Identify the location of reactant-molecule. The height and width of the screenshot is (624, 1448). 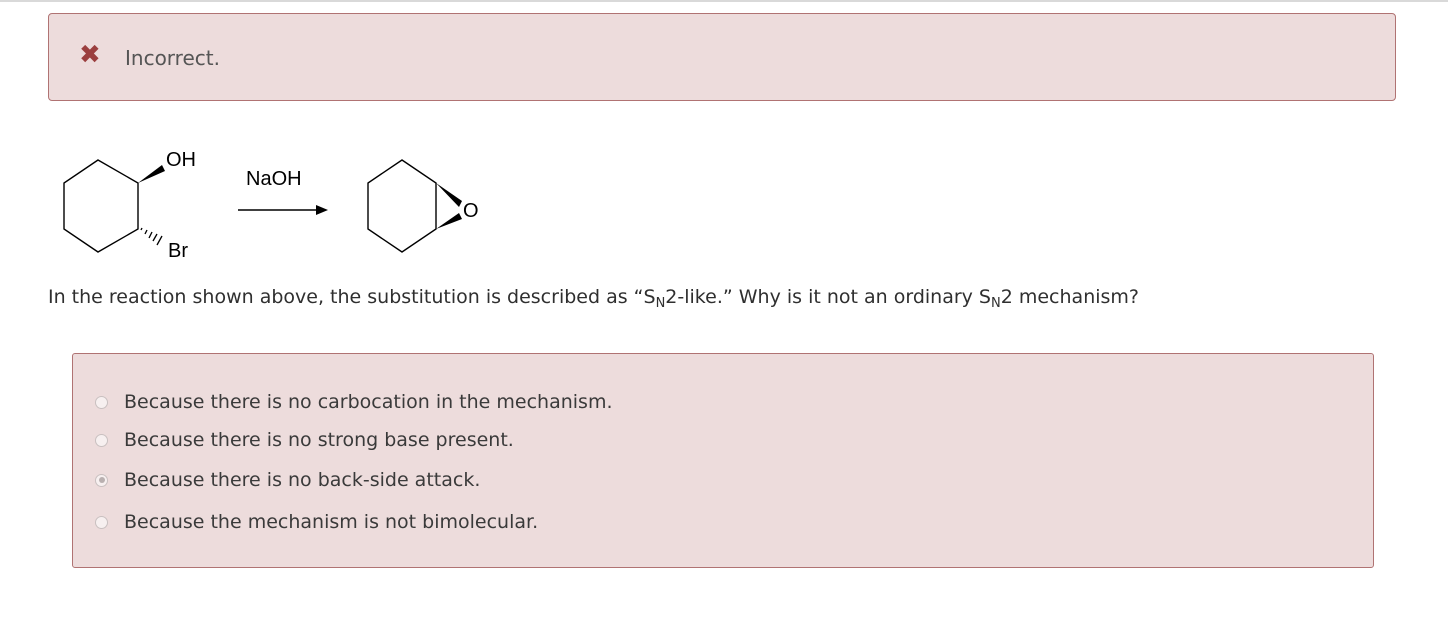
(101, 206).